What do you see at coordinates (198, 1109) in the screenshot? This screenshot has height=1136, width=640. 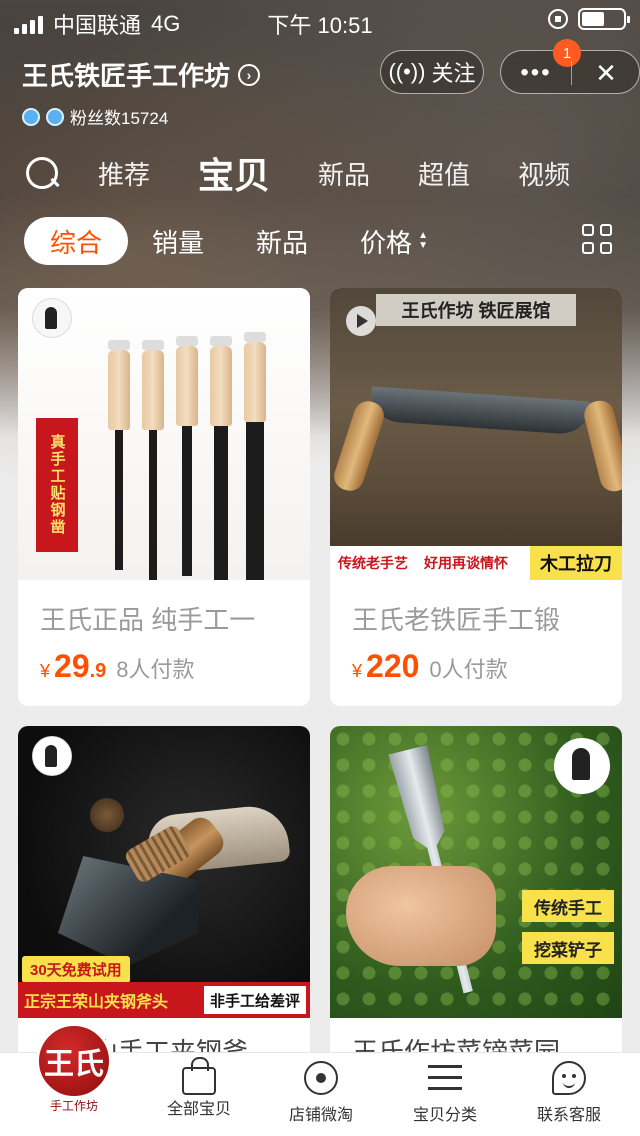 I see `nav-label: 全部宝贝` at bounding box center [198, 1109].